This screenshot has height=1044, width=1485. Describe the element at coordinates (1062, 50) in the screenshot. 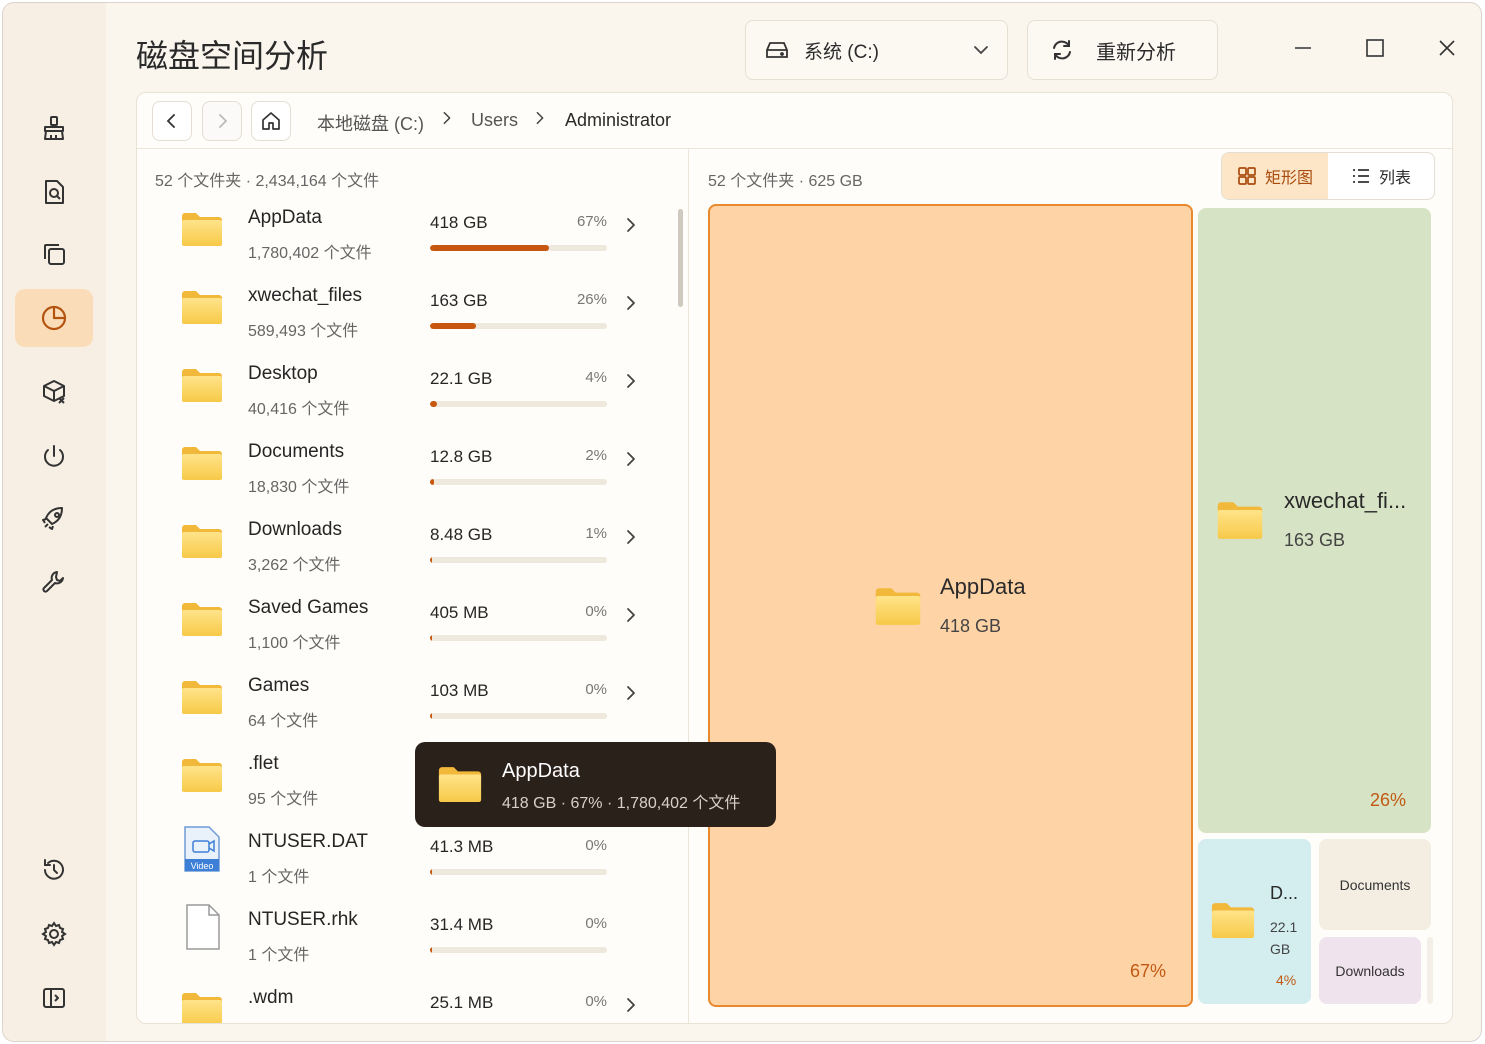

I see `refresh-icon` at that location.